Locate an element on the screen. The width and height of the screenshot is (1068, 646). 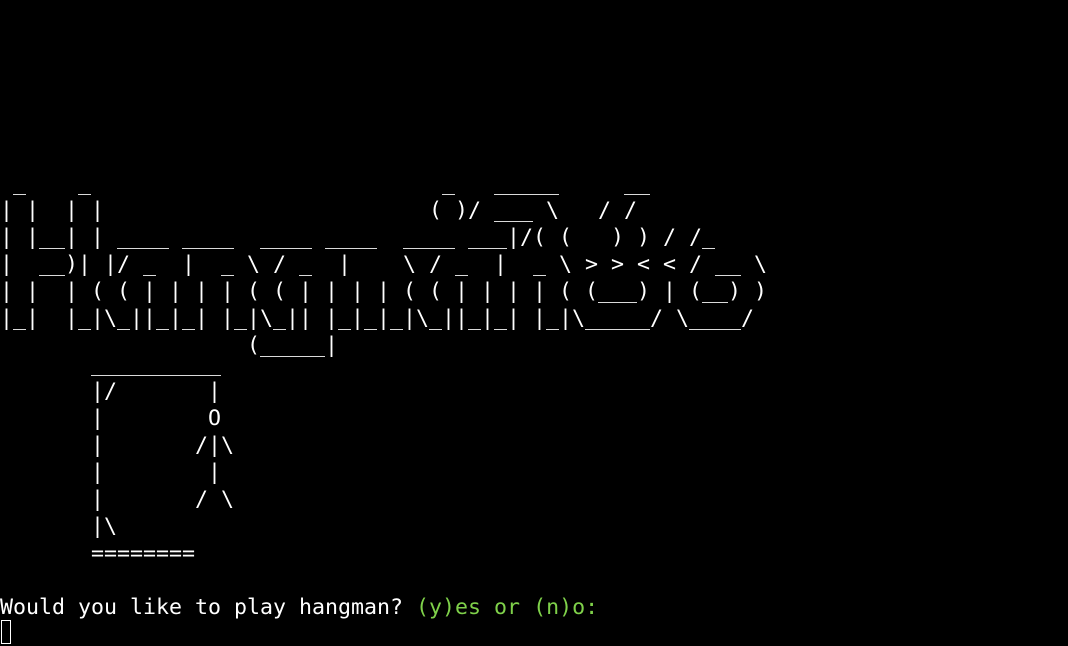
input-cursor is located at coordinates (6, 632).